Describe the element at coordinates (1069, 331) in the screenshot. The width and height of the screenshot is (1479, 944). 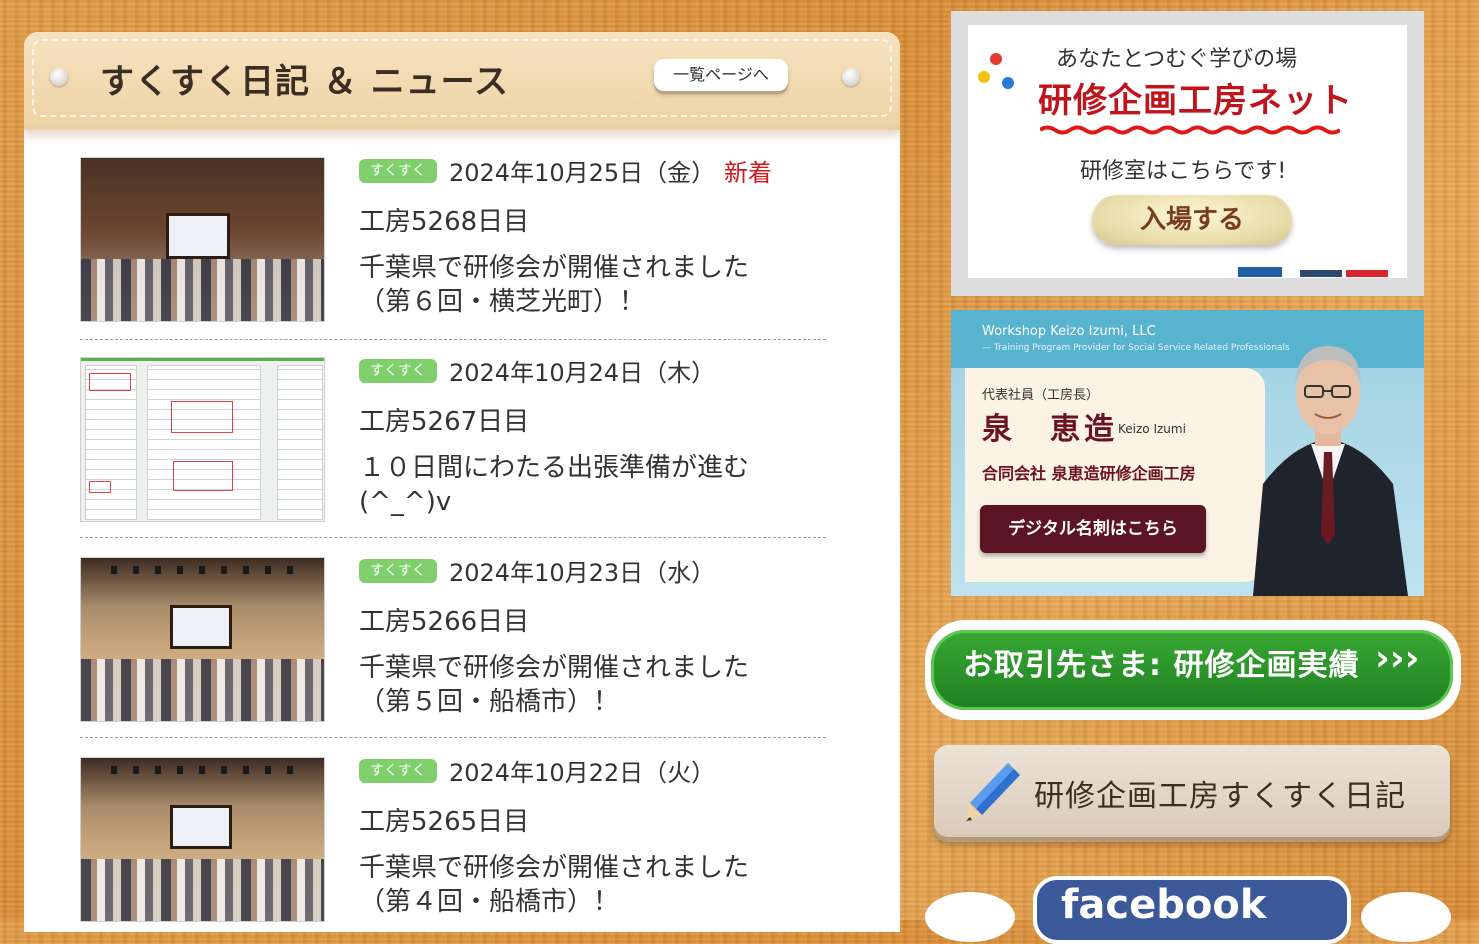
I see `company-name-en: Workshop Keizo Izumi, LLC` at that location.